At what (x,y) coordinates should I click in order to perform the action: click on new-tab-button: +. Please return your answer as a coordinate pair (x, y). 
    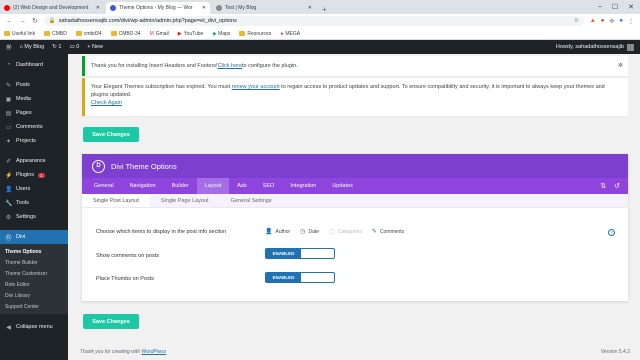
    Looking at the image, I should click on (324, 9).